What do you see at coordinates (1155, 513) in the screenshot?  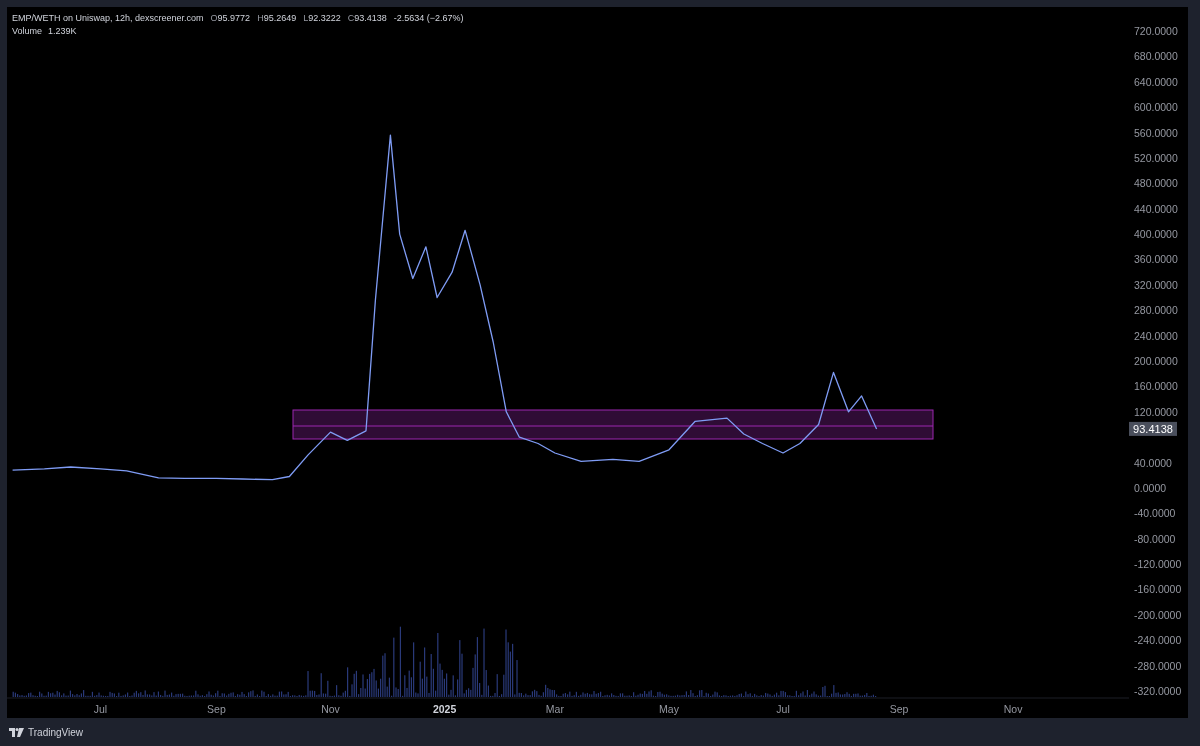 I see `price-axis-label: -40.0000` at bounding box center [1155, 513].